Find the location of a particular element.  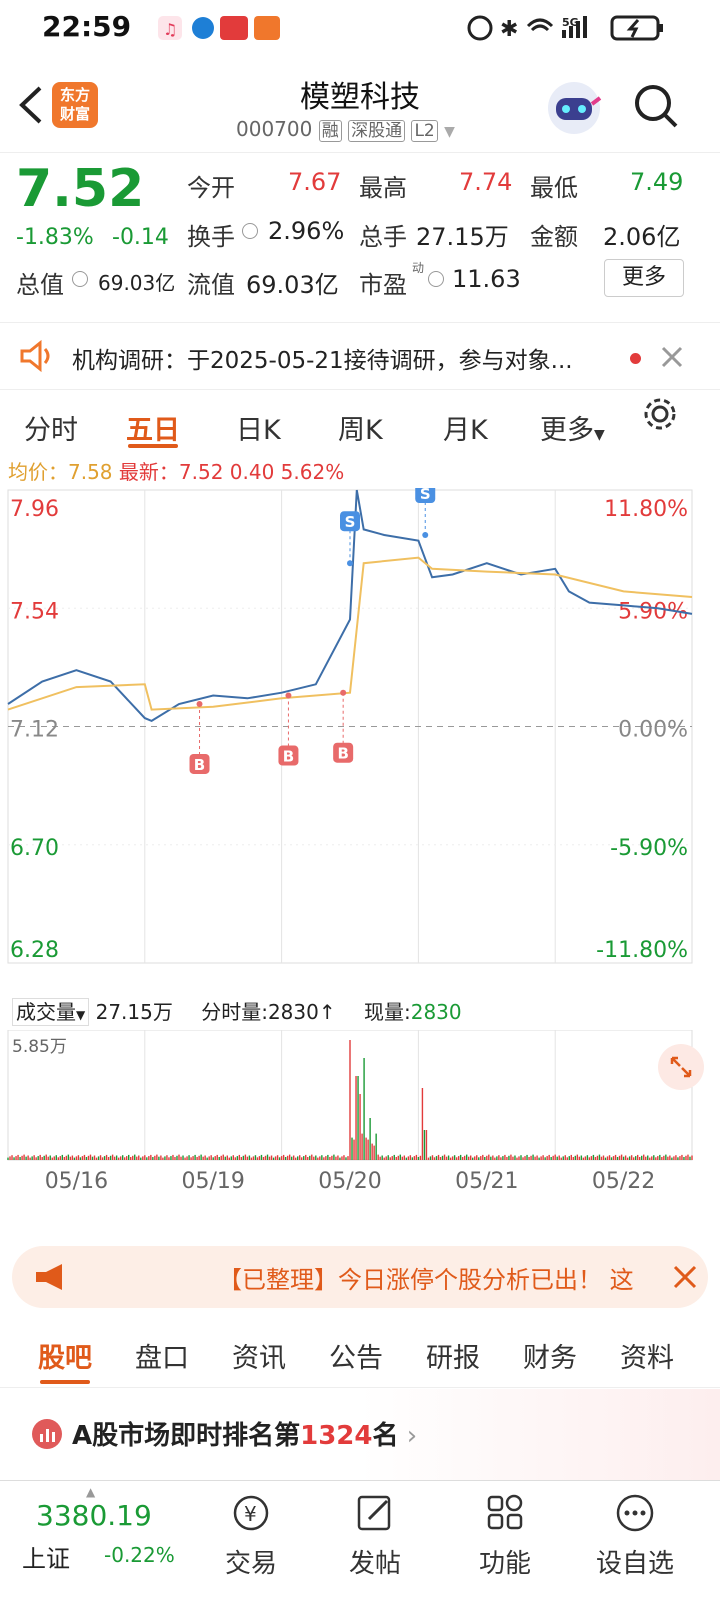

volume-chart: 5.85万 05/16 05/19 05/20 05/21 05/22 is located at coordinates (350, 1112).